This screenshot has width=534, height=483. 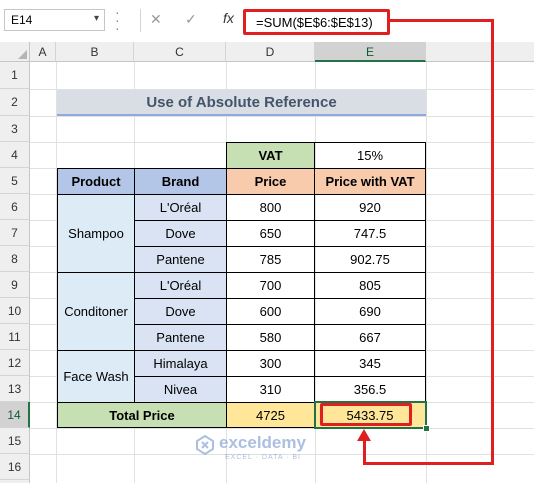 I want to click on row-header-10: 10, so click(x=15, y=311).